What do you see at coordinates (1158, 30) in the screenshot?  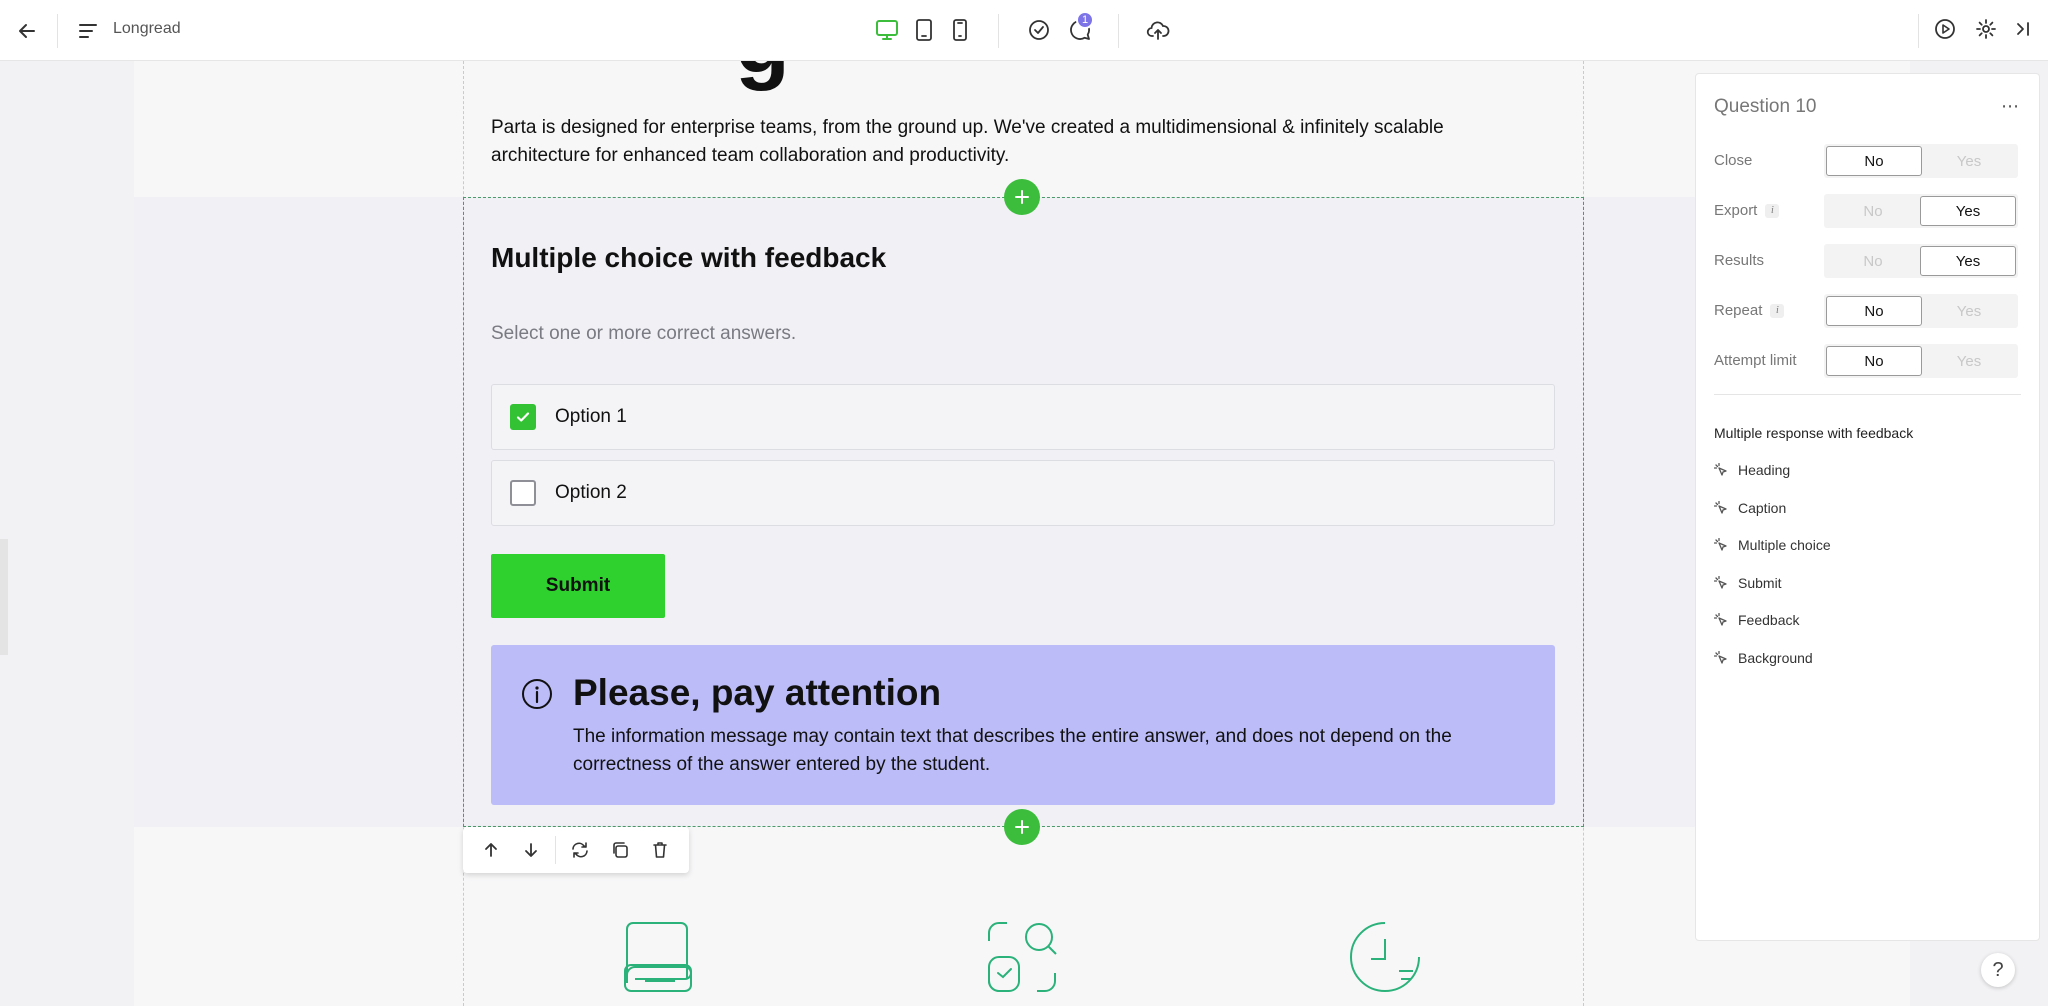 I see `publish-cloud-icon` at bounding box center [1158, 30].